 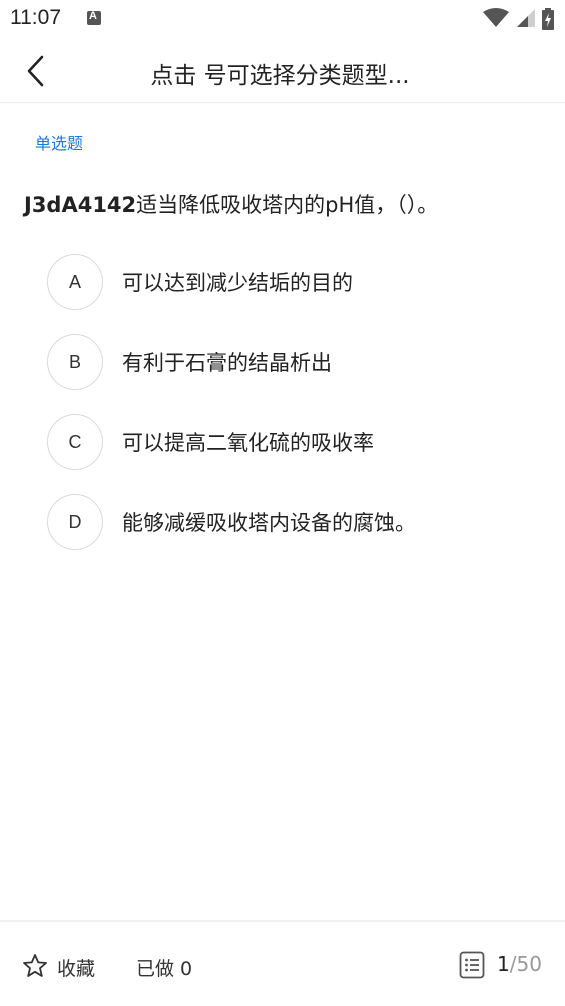 I want to click on question-progress: 1/50, so click(x=519, y=964).